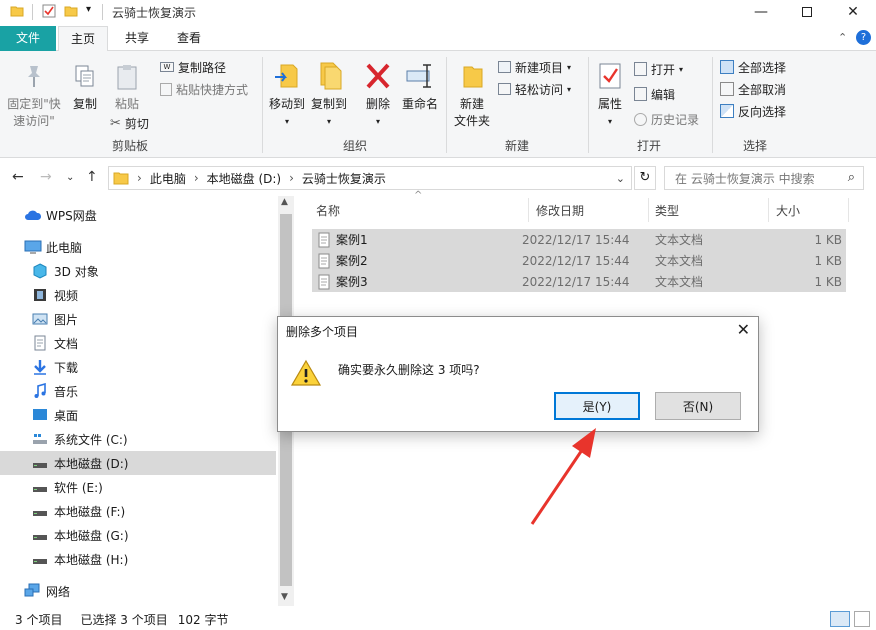 The height and width of the screenshot is (630, 876). Describe the element at coordinates (764, 178) in the screenshot. I see `search-input: 在 云骑士恢复演示 中搜索 ⌕` at that location.